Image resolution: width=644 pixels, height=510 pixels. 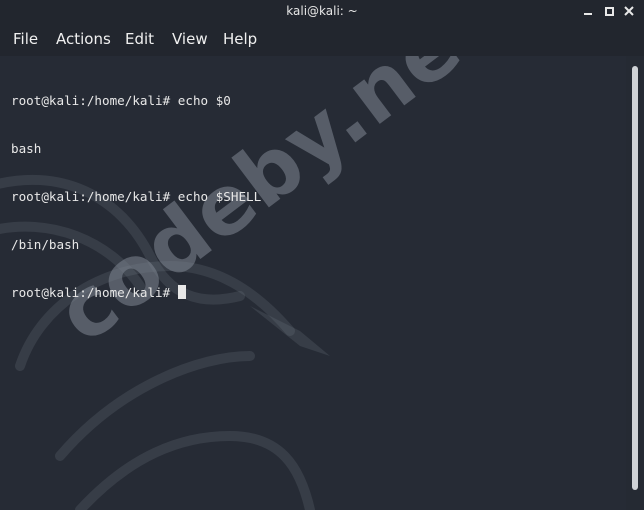 I want to click on terminal-line: root@kali:/home/kali# echo $SHELL, so click(x=136, y=196).